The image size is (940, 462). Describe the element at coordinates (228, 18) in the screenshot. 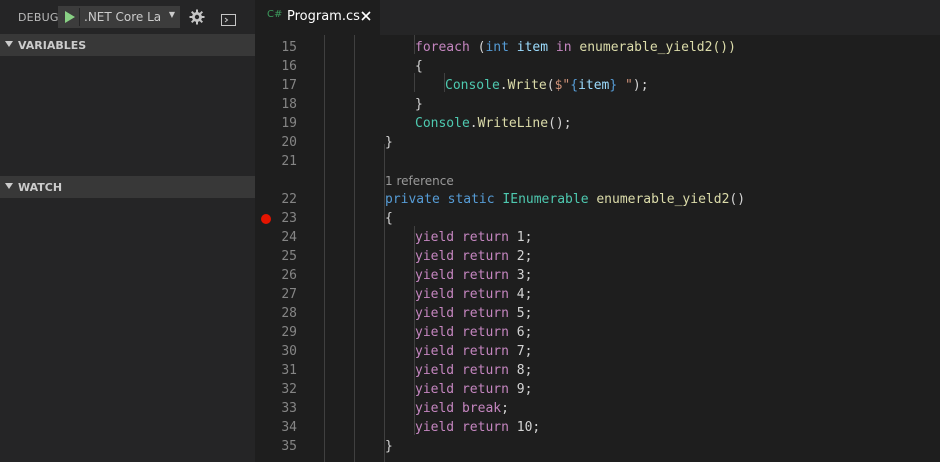

I see `debug-console-icon` at that location.